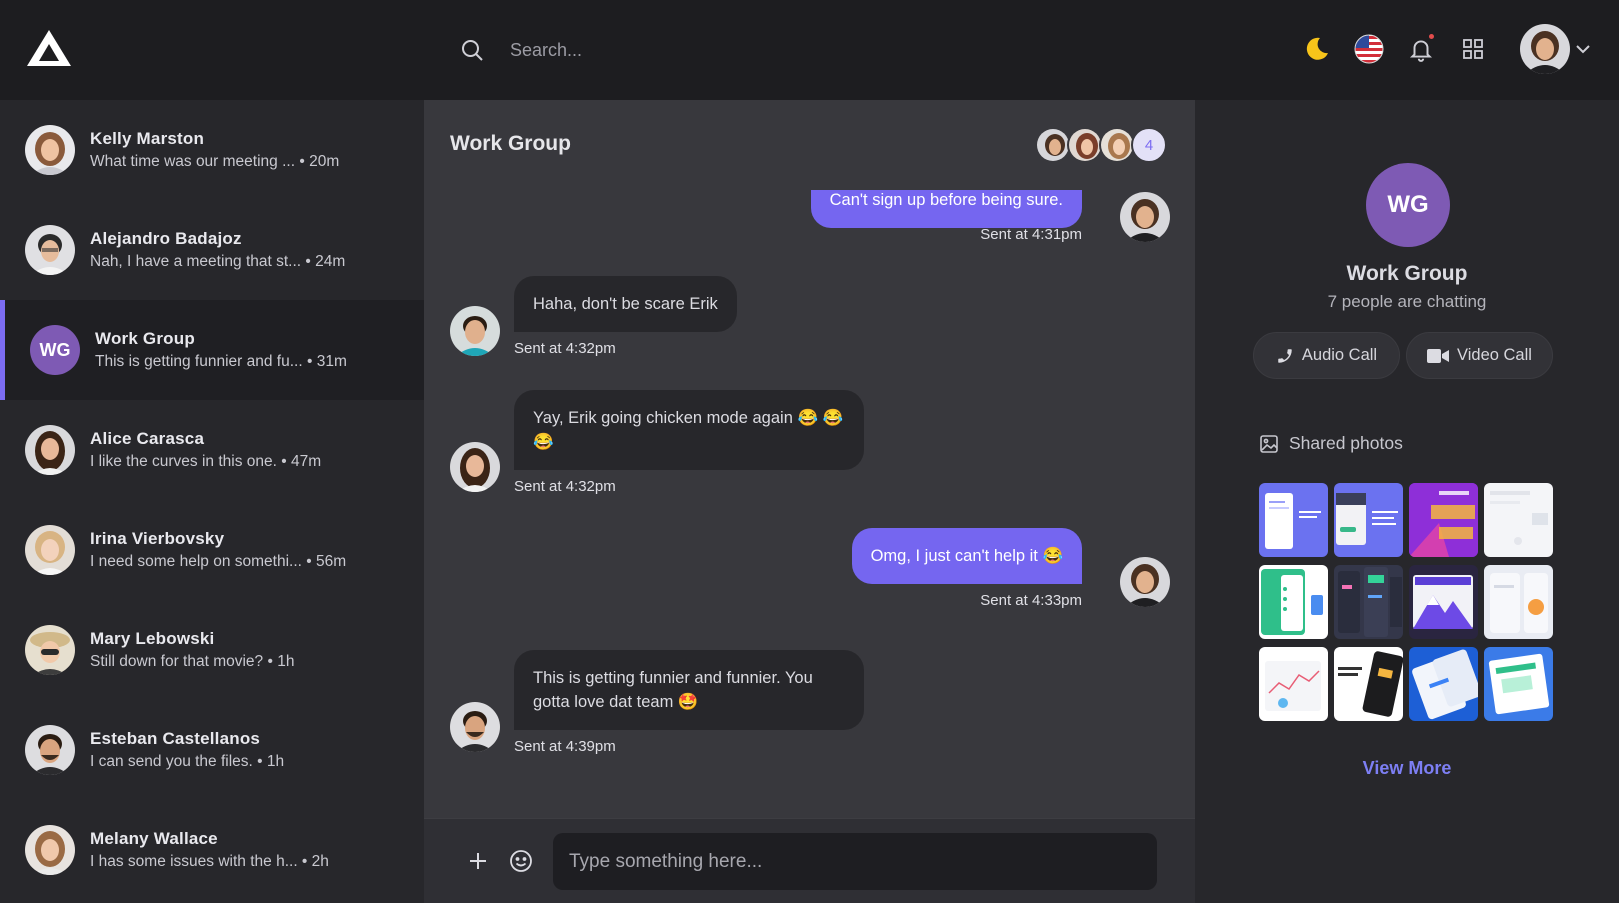  I want to click on message-timestamp: Sent at 4:33pm, so click(1031, 600).